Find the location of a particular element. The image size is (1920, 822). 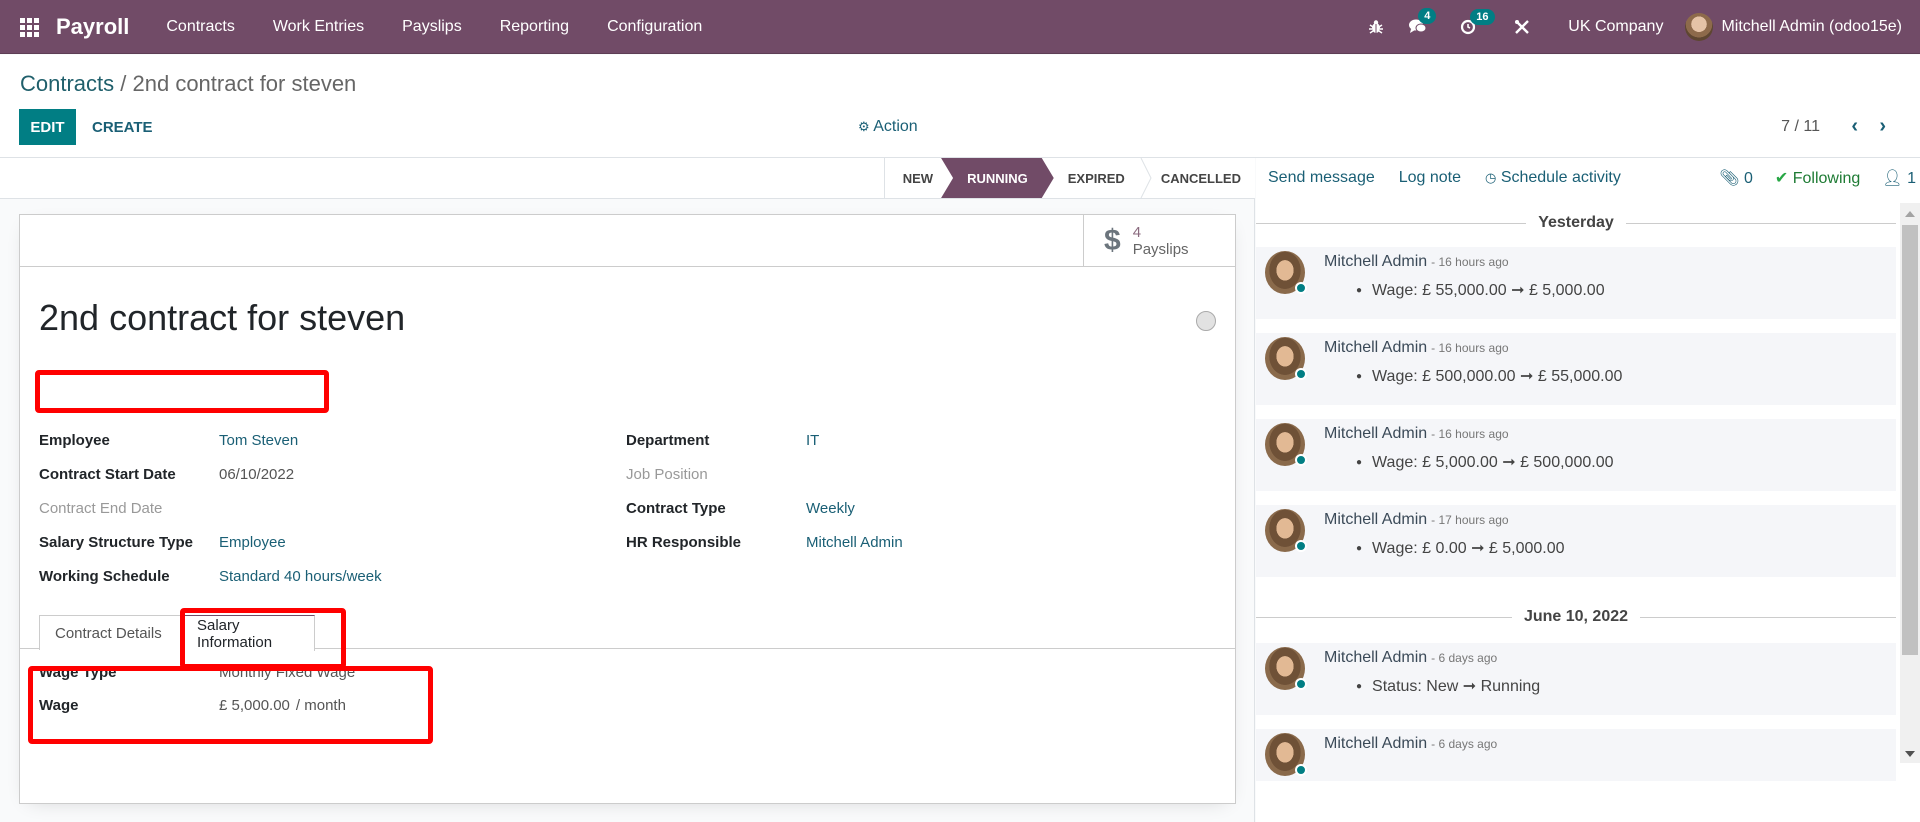

tab-contract-details: Contract Details is located at coordinates (110, 632).